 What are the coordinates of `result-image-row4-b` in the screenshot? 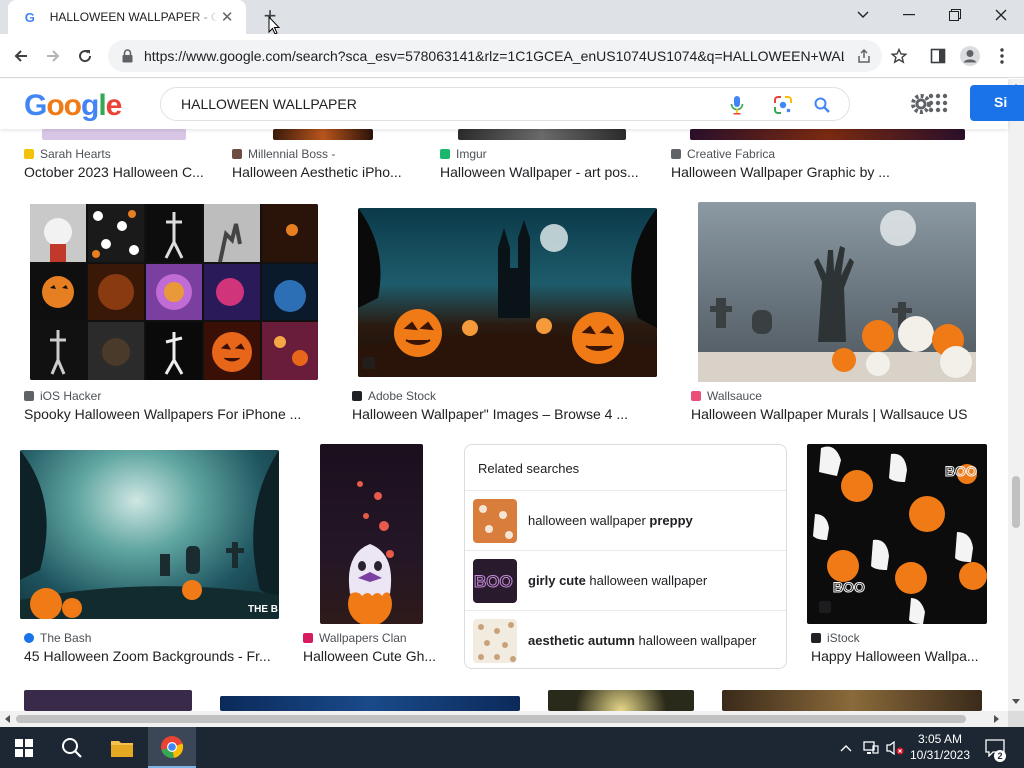 It's located at (370, 703).